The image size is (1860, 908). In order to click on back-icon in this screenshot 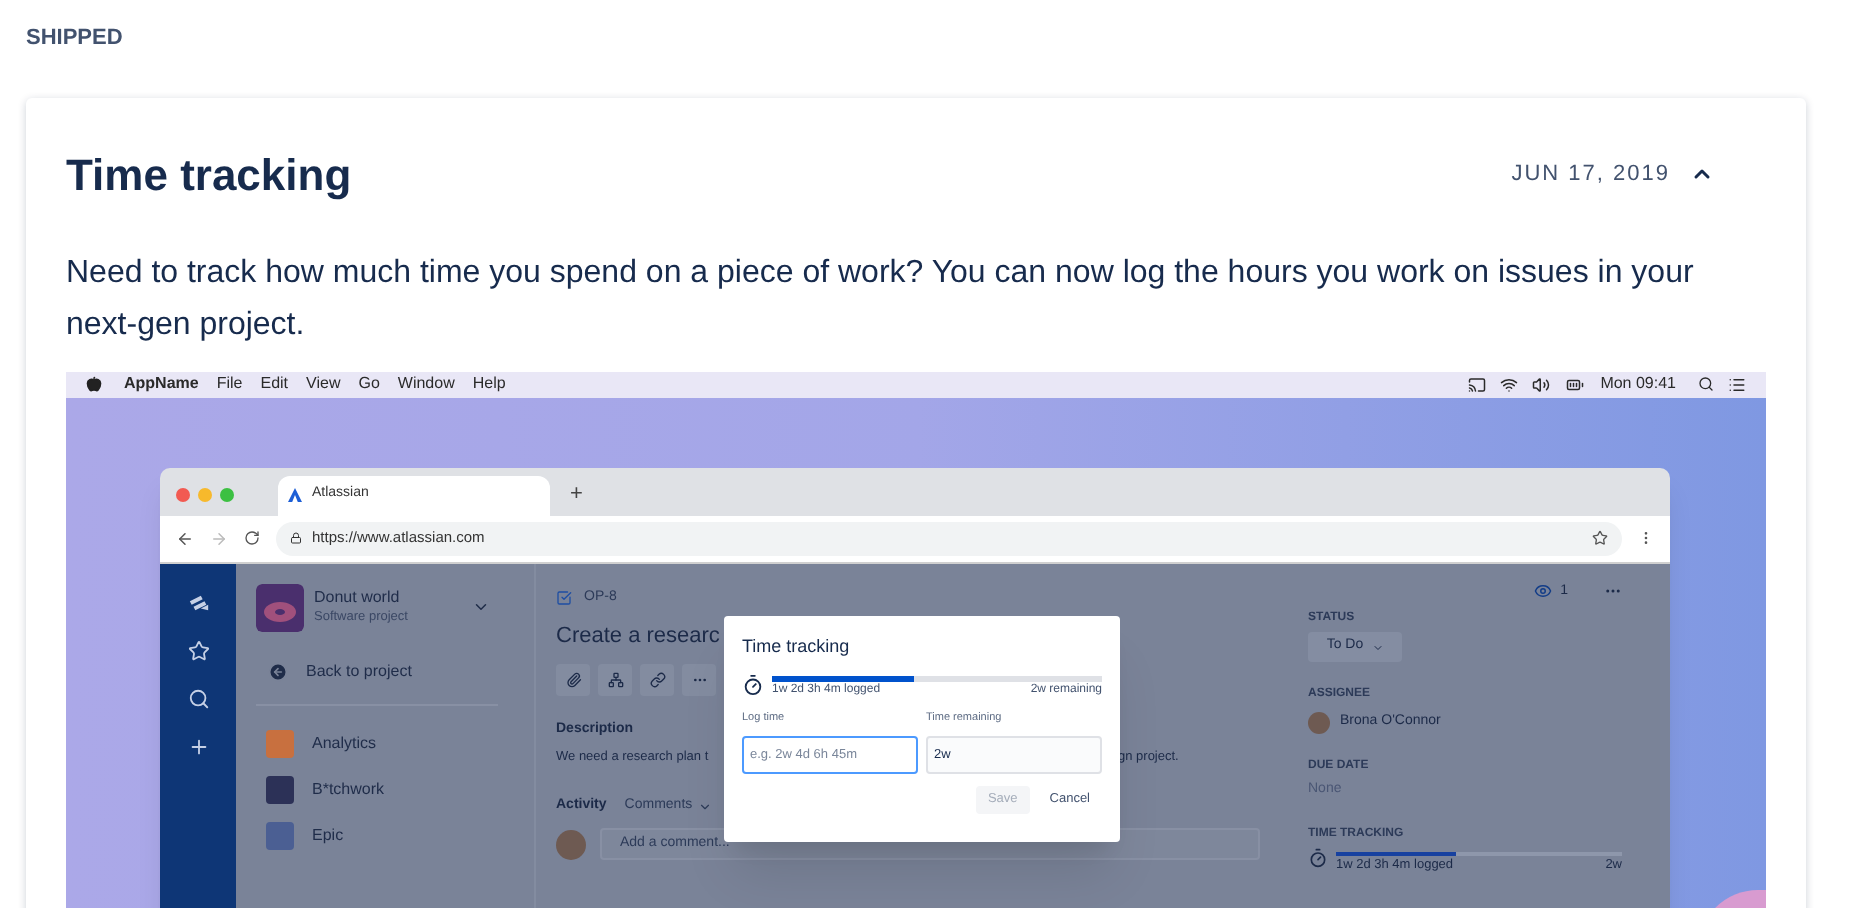, I will do `click(185, 538)`.